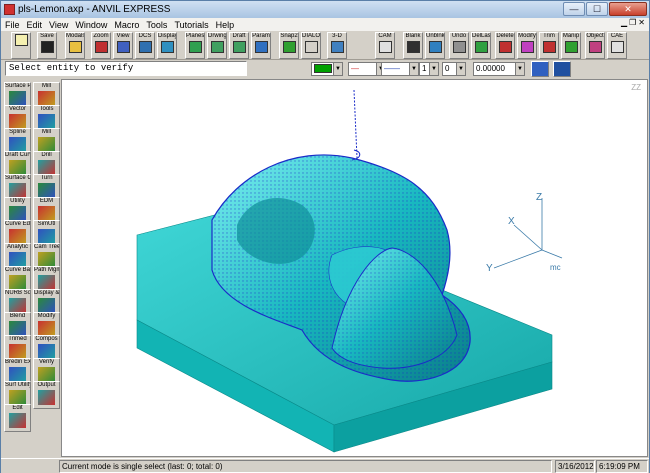  Describe the element at coordinates (58, 25) in the screenshot. I see `menu-view: View` at that location.